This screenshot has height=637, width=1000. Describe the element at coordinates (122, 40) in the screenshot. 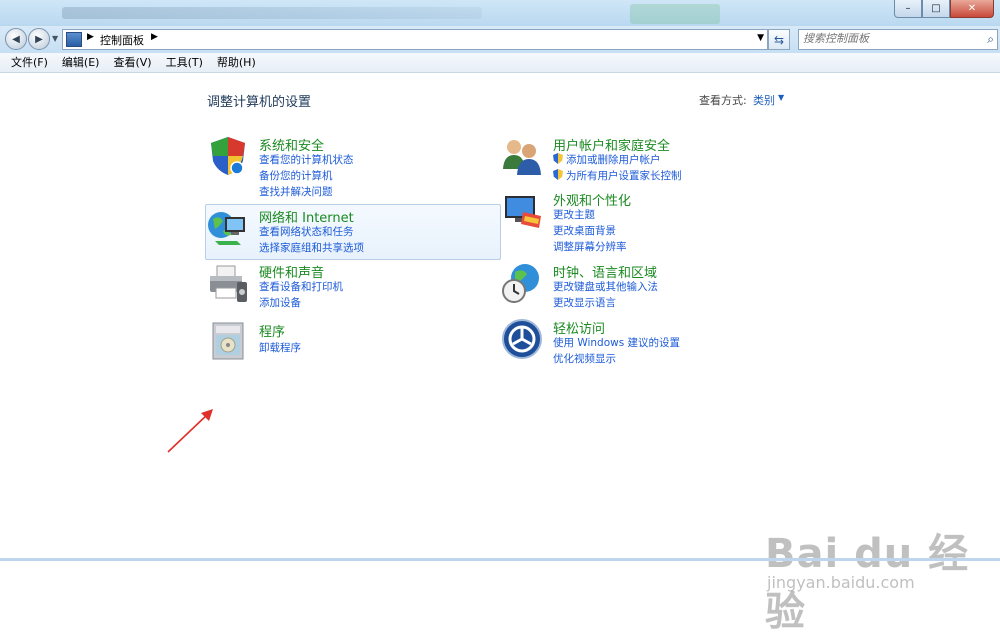

I see `breadcrumb-control-panel: 控制面板` at that location.